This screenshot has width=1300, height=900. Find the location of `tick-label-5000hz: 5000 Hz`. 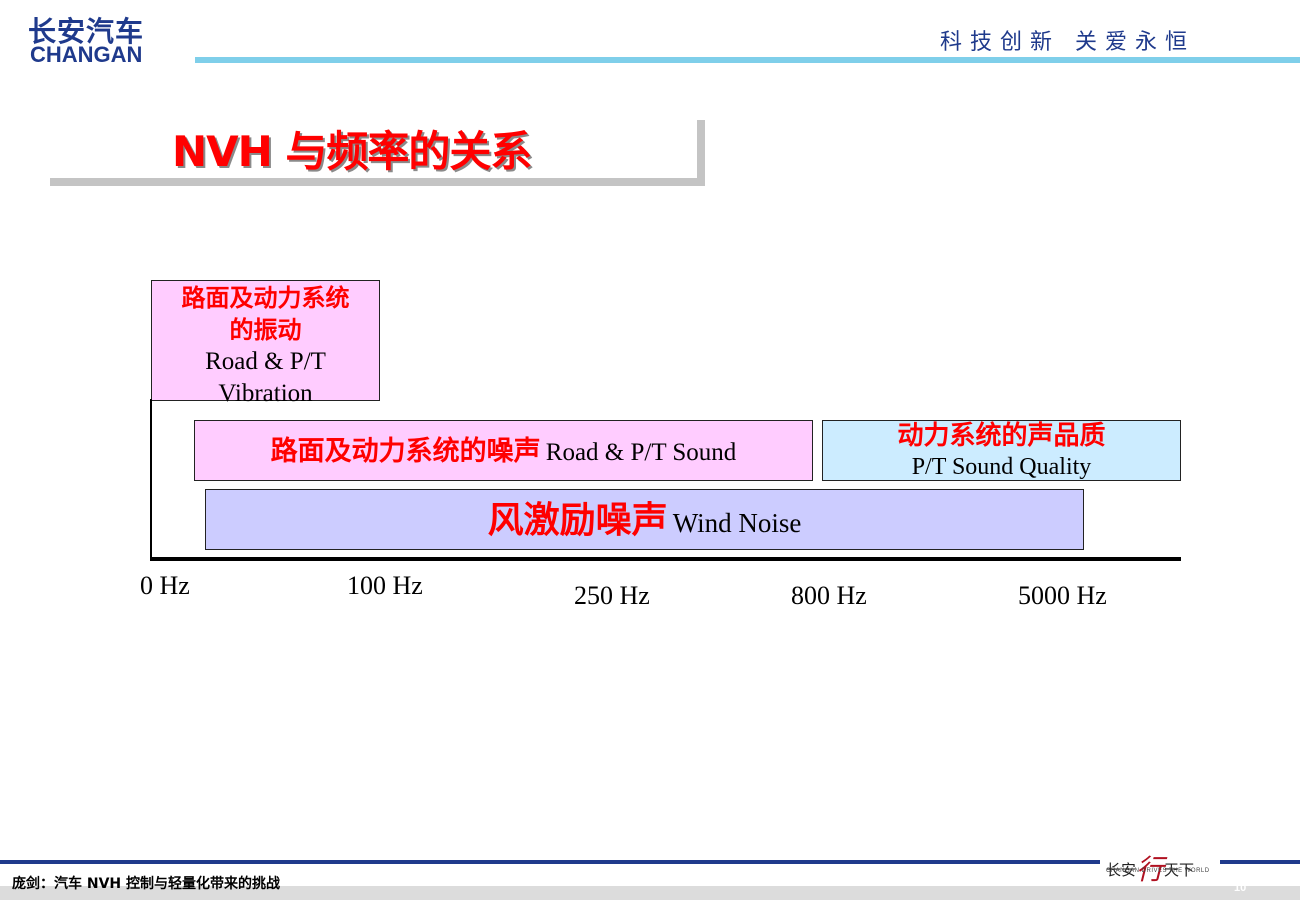

tick-label-5000hz: 5000 Hz is located at coordinates (1062, 595).